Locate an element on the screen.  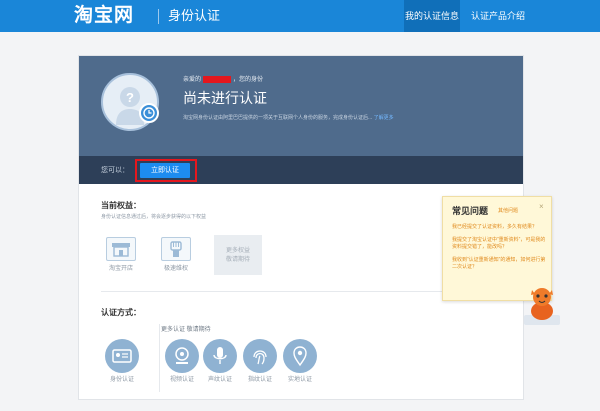
learn-more-link: 了解更多 is located at coordinates (384, 118).